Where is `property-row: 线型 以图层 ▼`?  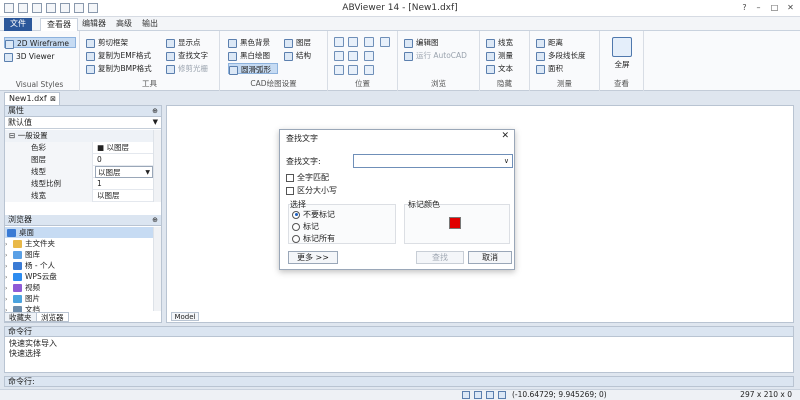 property-row: 线型 以图层 ▼ is located at coordinates (83, 172).